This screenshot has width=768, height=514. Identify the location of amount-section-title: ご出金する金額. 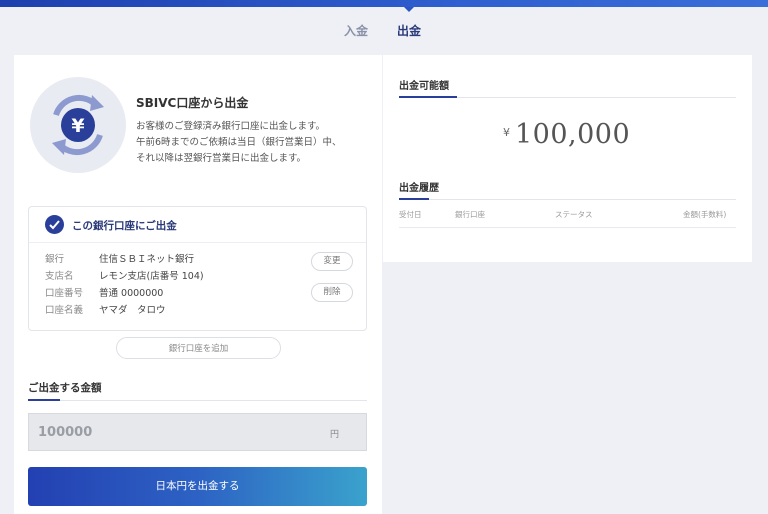
(65, 388).